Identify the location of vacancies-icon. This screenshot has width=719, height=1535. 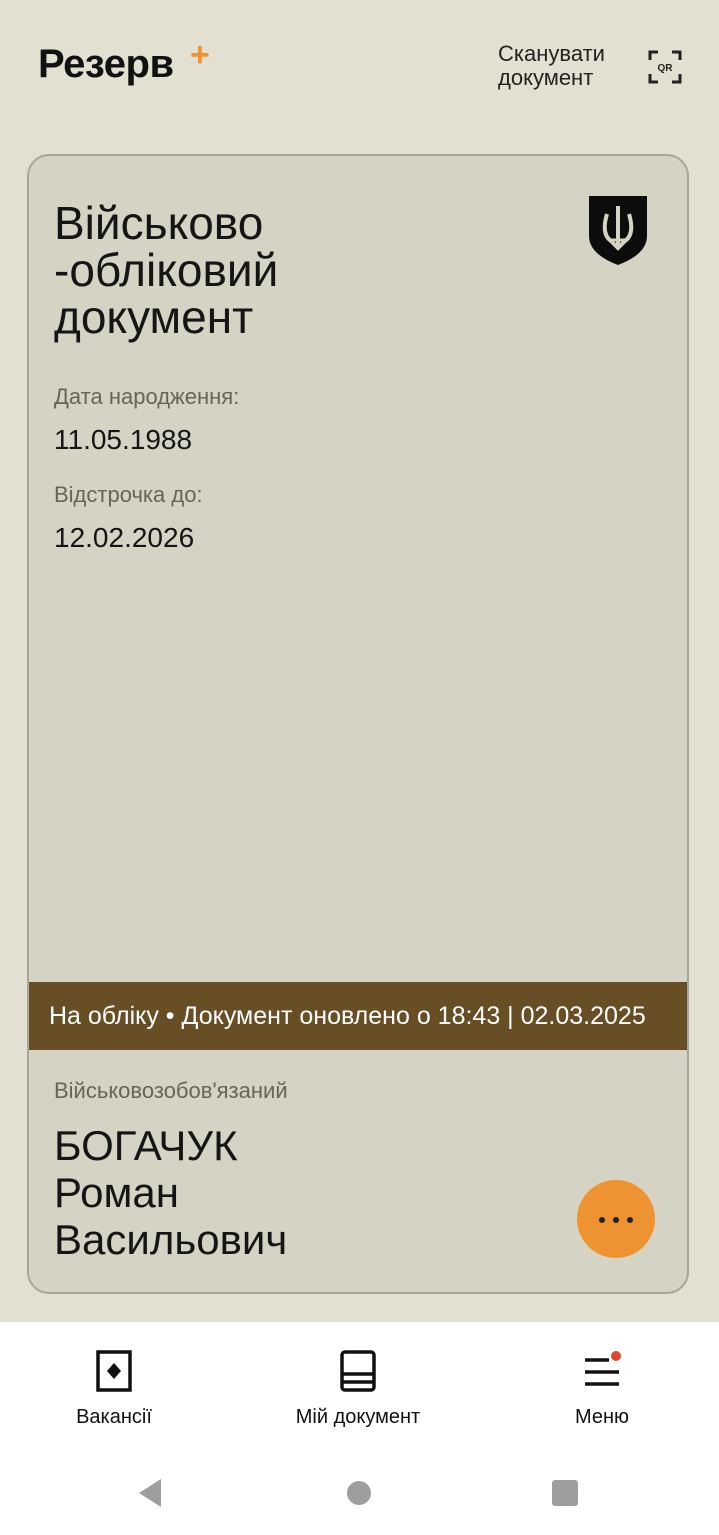
(114, 1371).